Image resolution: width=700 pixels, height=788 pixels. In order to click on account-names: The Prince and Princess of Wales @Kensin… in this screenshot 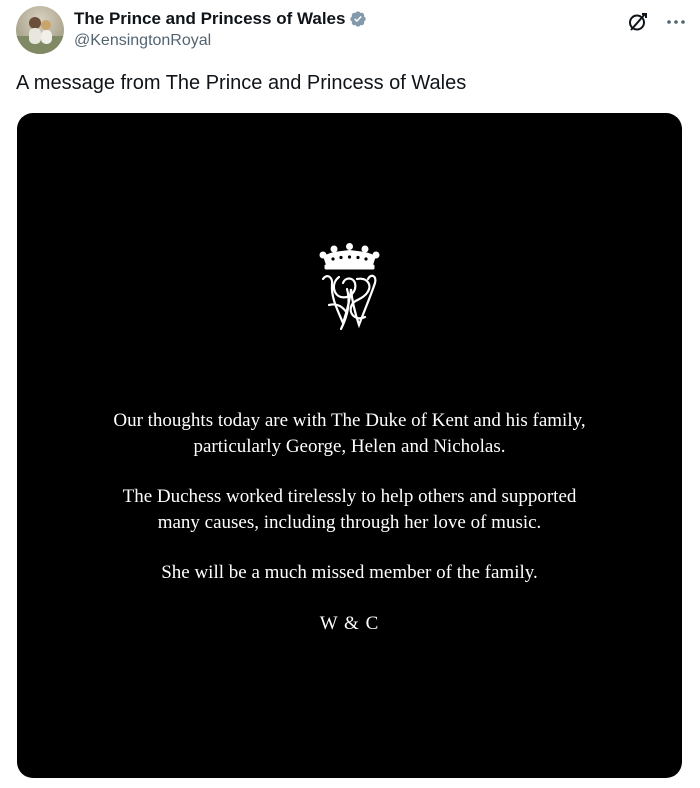, I will do `click(220, 29)`.